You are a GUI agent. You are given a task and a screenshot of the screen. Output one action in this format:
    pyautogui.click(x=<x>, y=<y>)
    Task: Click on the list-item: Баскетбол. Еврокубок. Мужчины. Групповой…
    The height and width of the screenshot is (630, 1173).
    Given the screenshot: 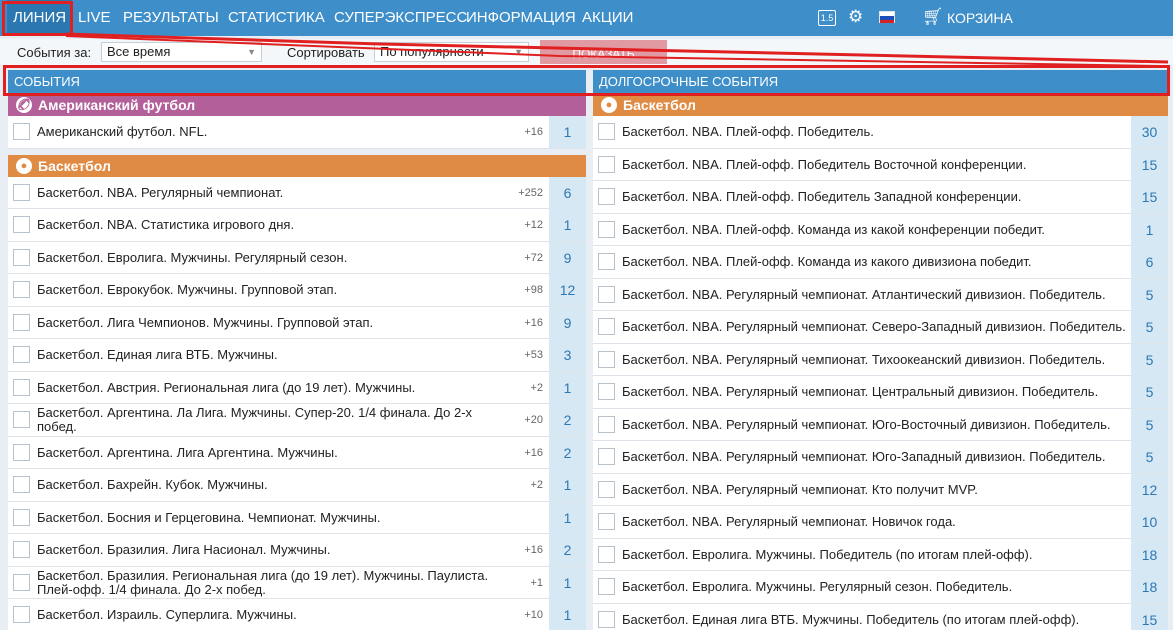 What is the action you would take?
    pyautogui.click(x=297, y=290)
    